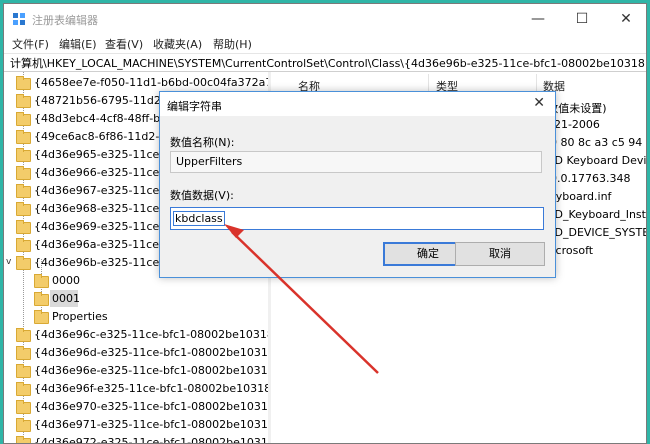  I want to click on tree-item-label: {48721b56-6795-11d2-b, so click(103, 100).